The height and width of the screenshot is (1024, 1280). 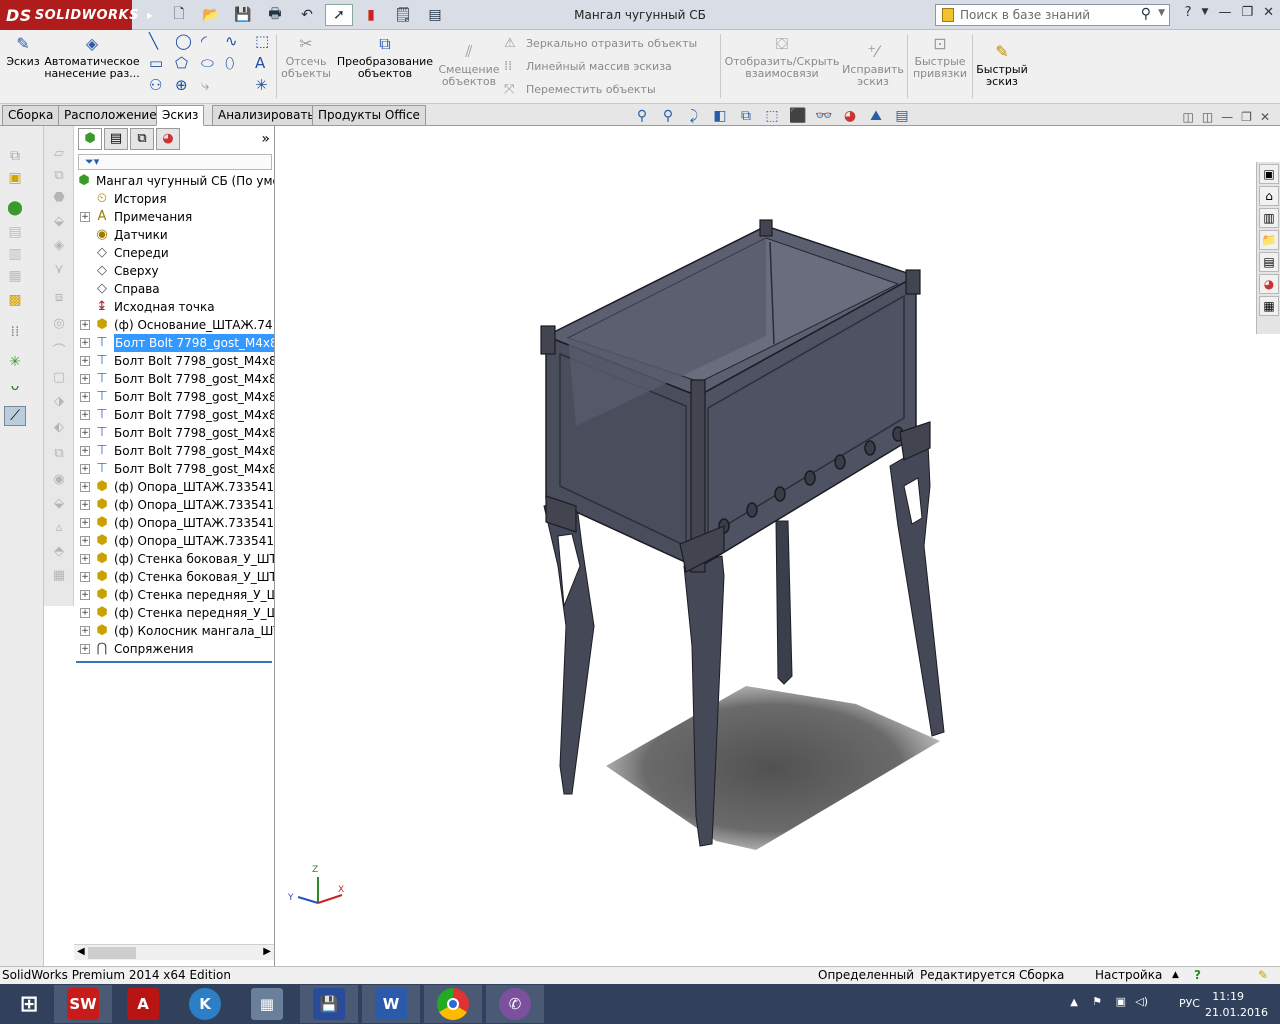 I want to click on tool-icon-16: ▵, so click(x=59, y=529).